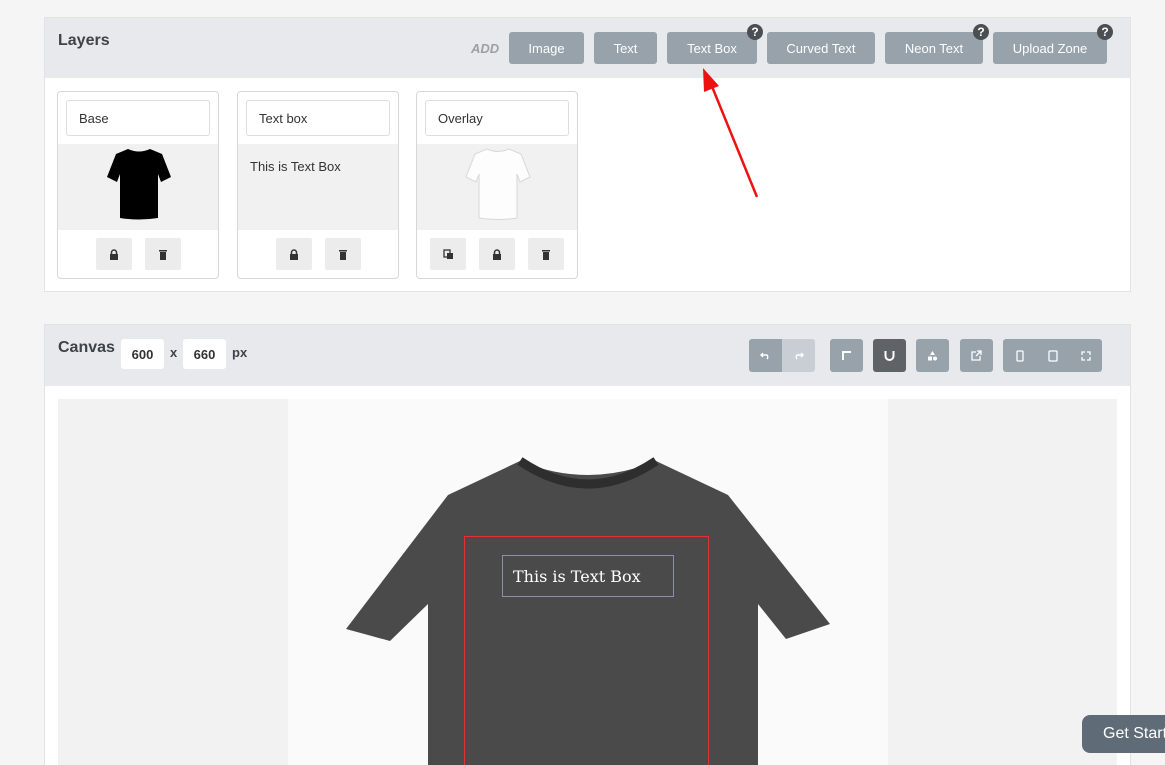  I want to click on layer-name-input: Text box, so click(318, 118).